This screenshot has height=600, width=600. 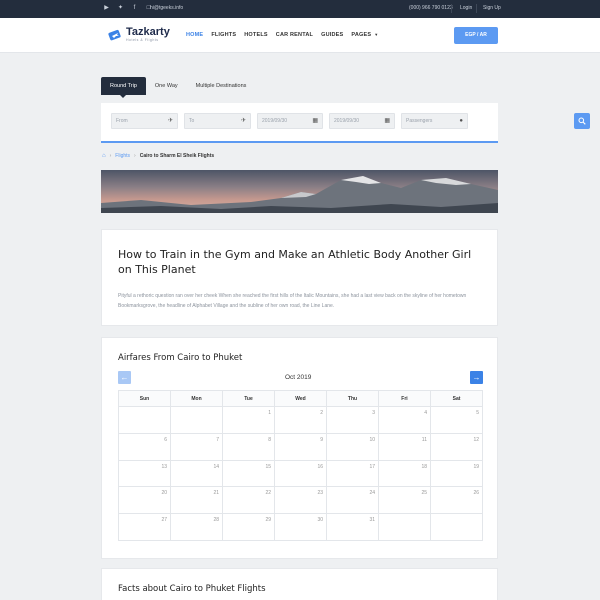 I want to click on to-field: To ✈, so click(x=217, y=121).